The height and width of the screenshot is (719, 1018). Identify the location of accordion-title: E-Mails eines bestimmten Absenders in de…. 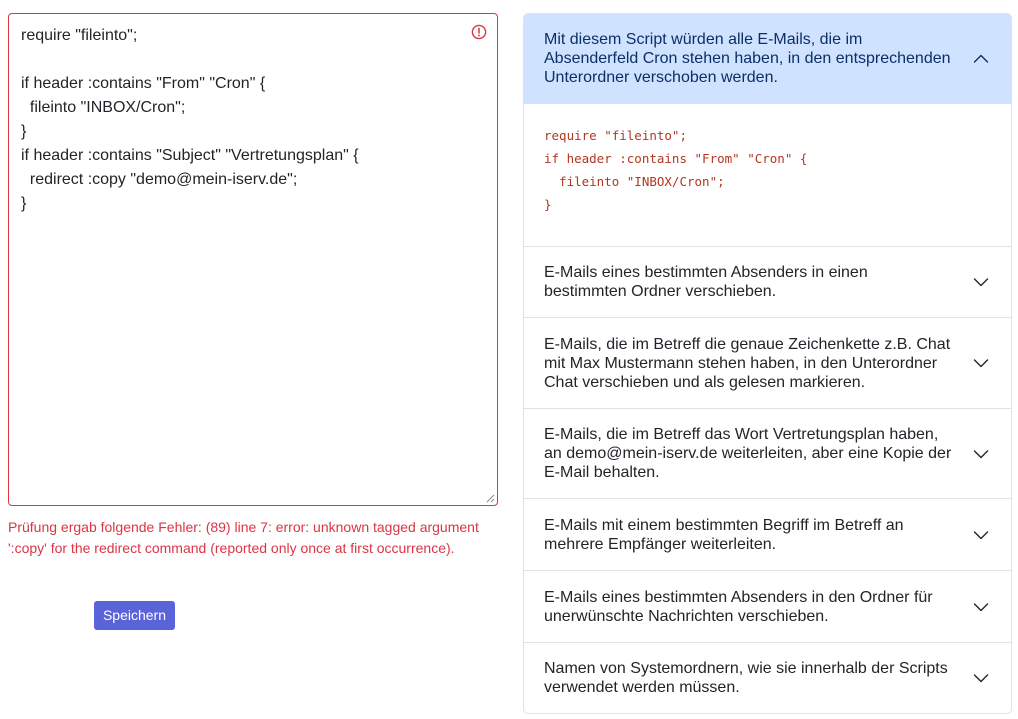
(738, 606).